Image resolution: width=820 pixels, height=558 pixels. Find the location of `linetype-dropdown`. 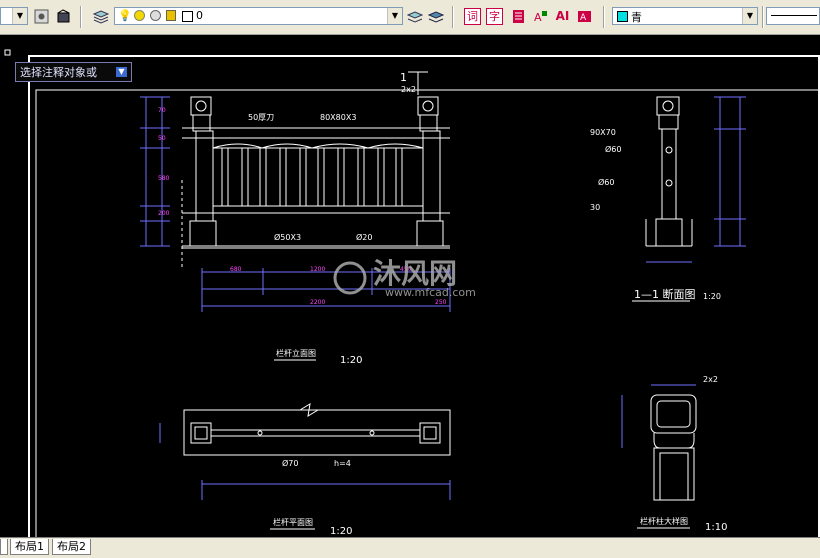

linetype-dropdown is located at coordinates (793, 16).